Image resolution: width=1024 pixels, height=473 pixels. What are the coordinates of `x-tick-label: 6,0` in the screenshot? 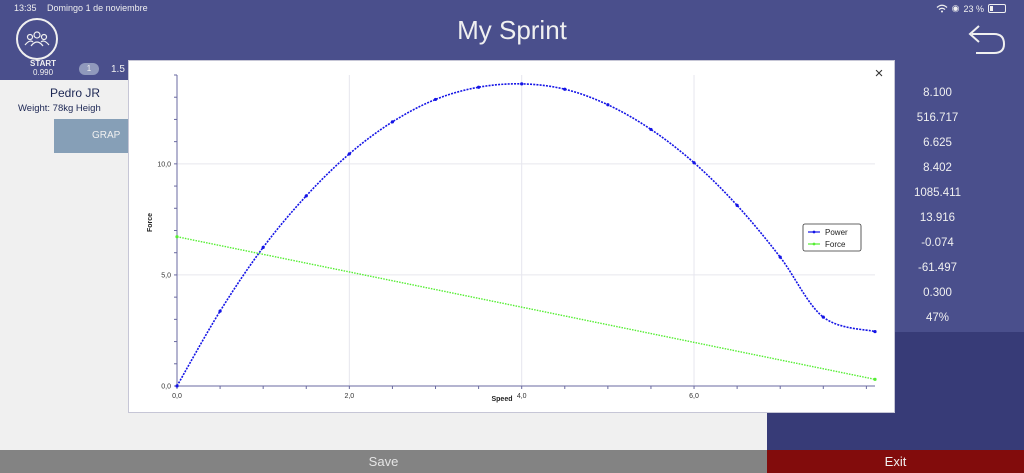 It's located at (694, 396).